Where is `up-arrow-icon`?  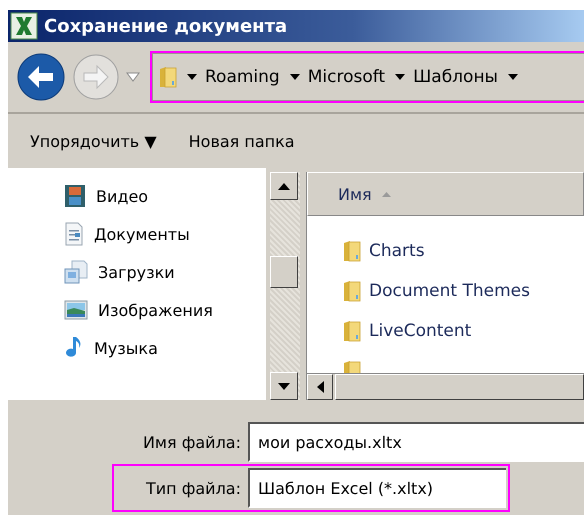 up-arrow-icon is located at coordinates (284, 186).